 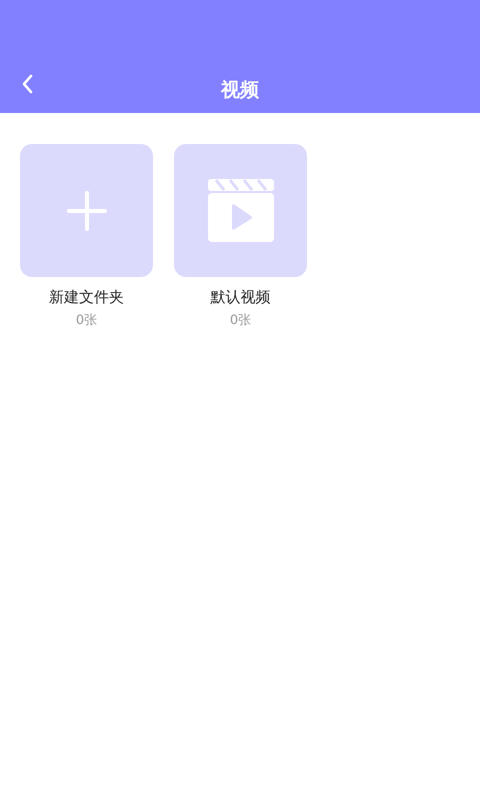 I want to click on plus-icon, so click(x=86, y=210).